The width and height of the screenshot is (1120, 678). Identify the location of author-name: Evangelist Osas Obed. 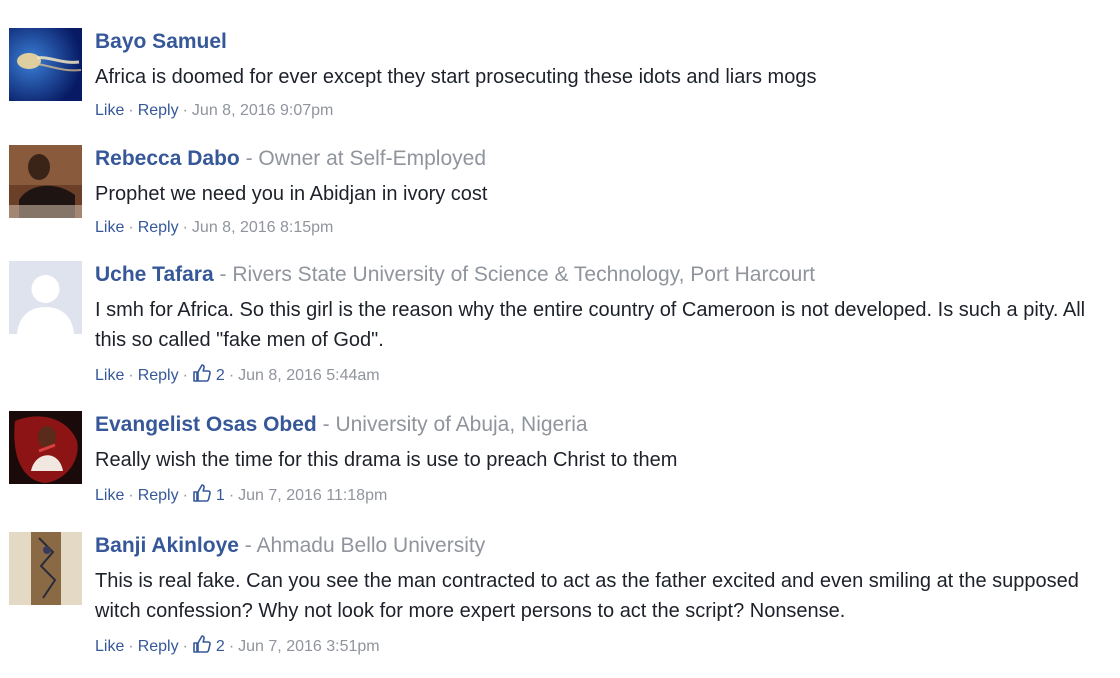
(206, 424).